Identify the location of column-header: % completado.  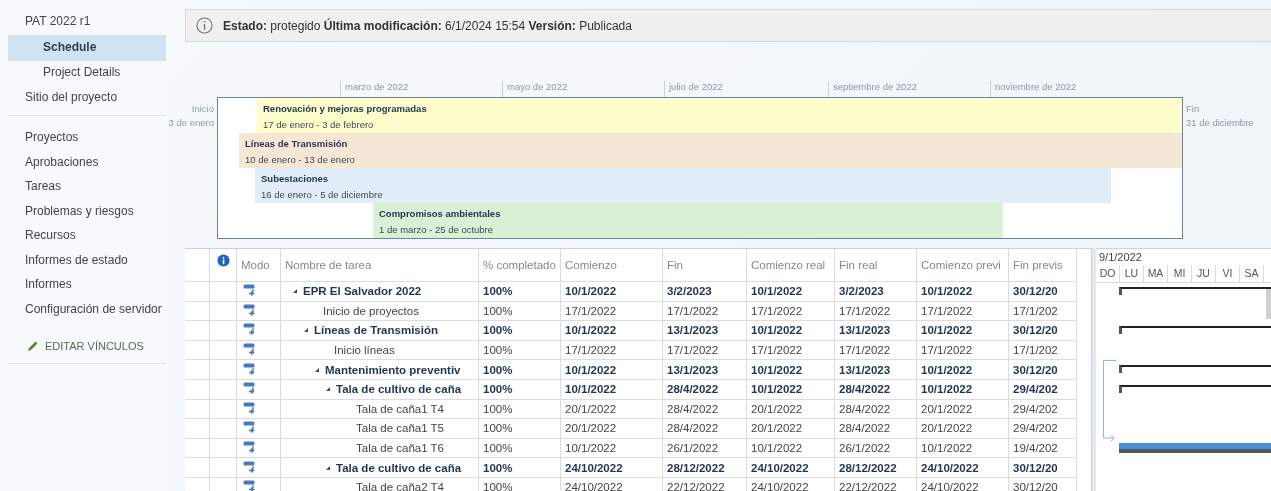
(520, 265).